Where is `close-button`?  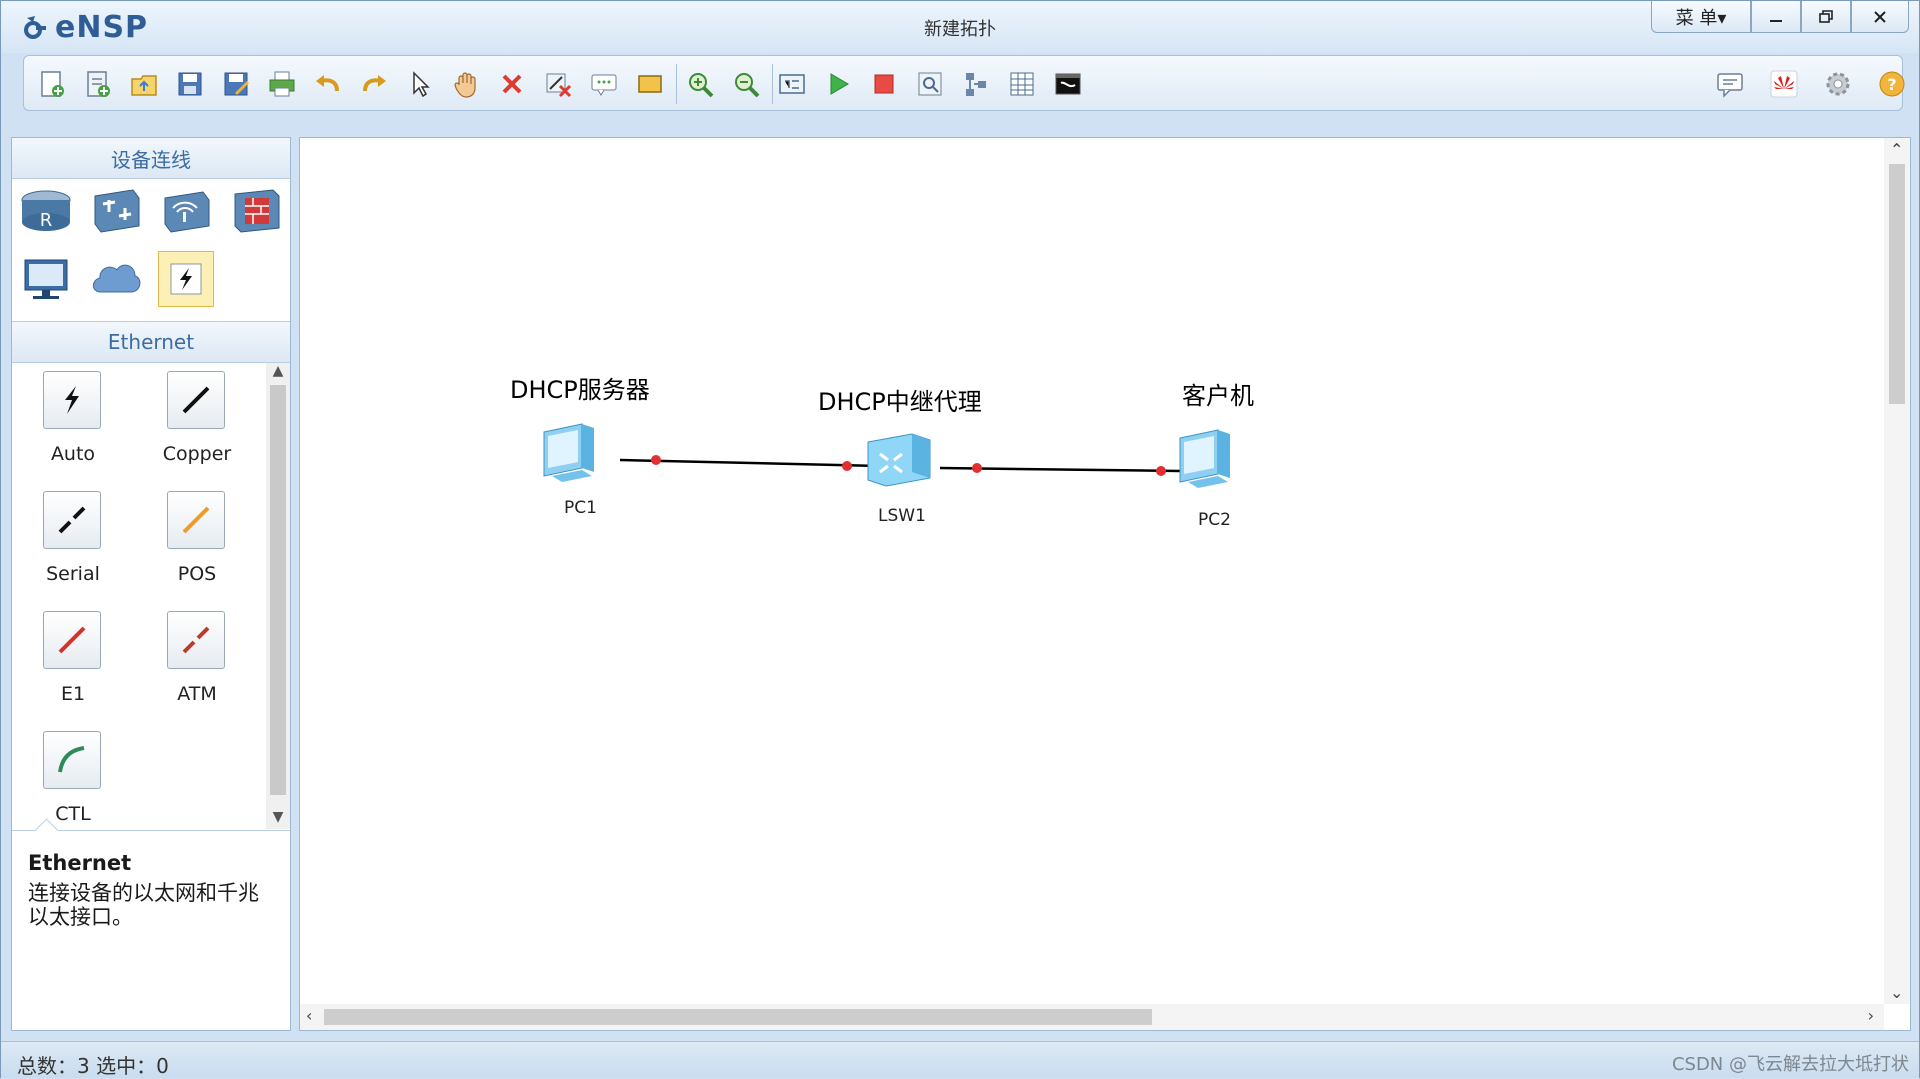
close-button is located at coordinates (1880, 17).